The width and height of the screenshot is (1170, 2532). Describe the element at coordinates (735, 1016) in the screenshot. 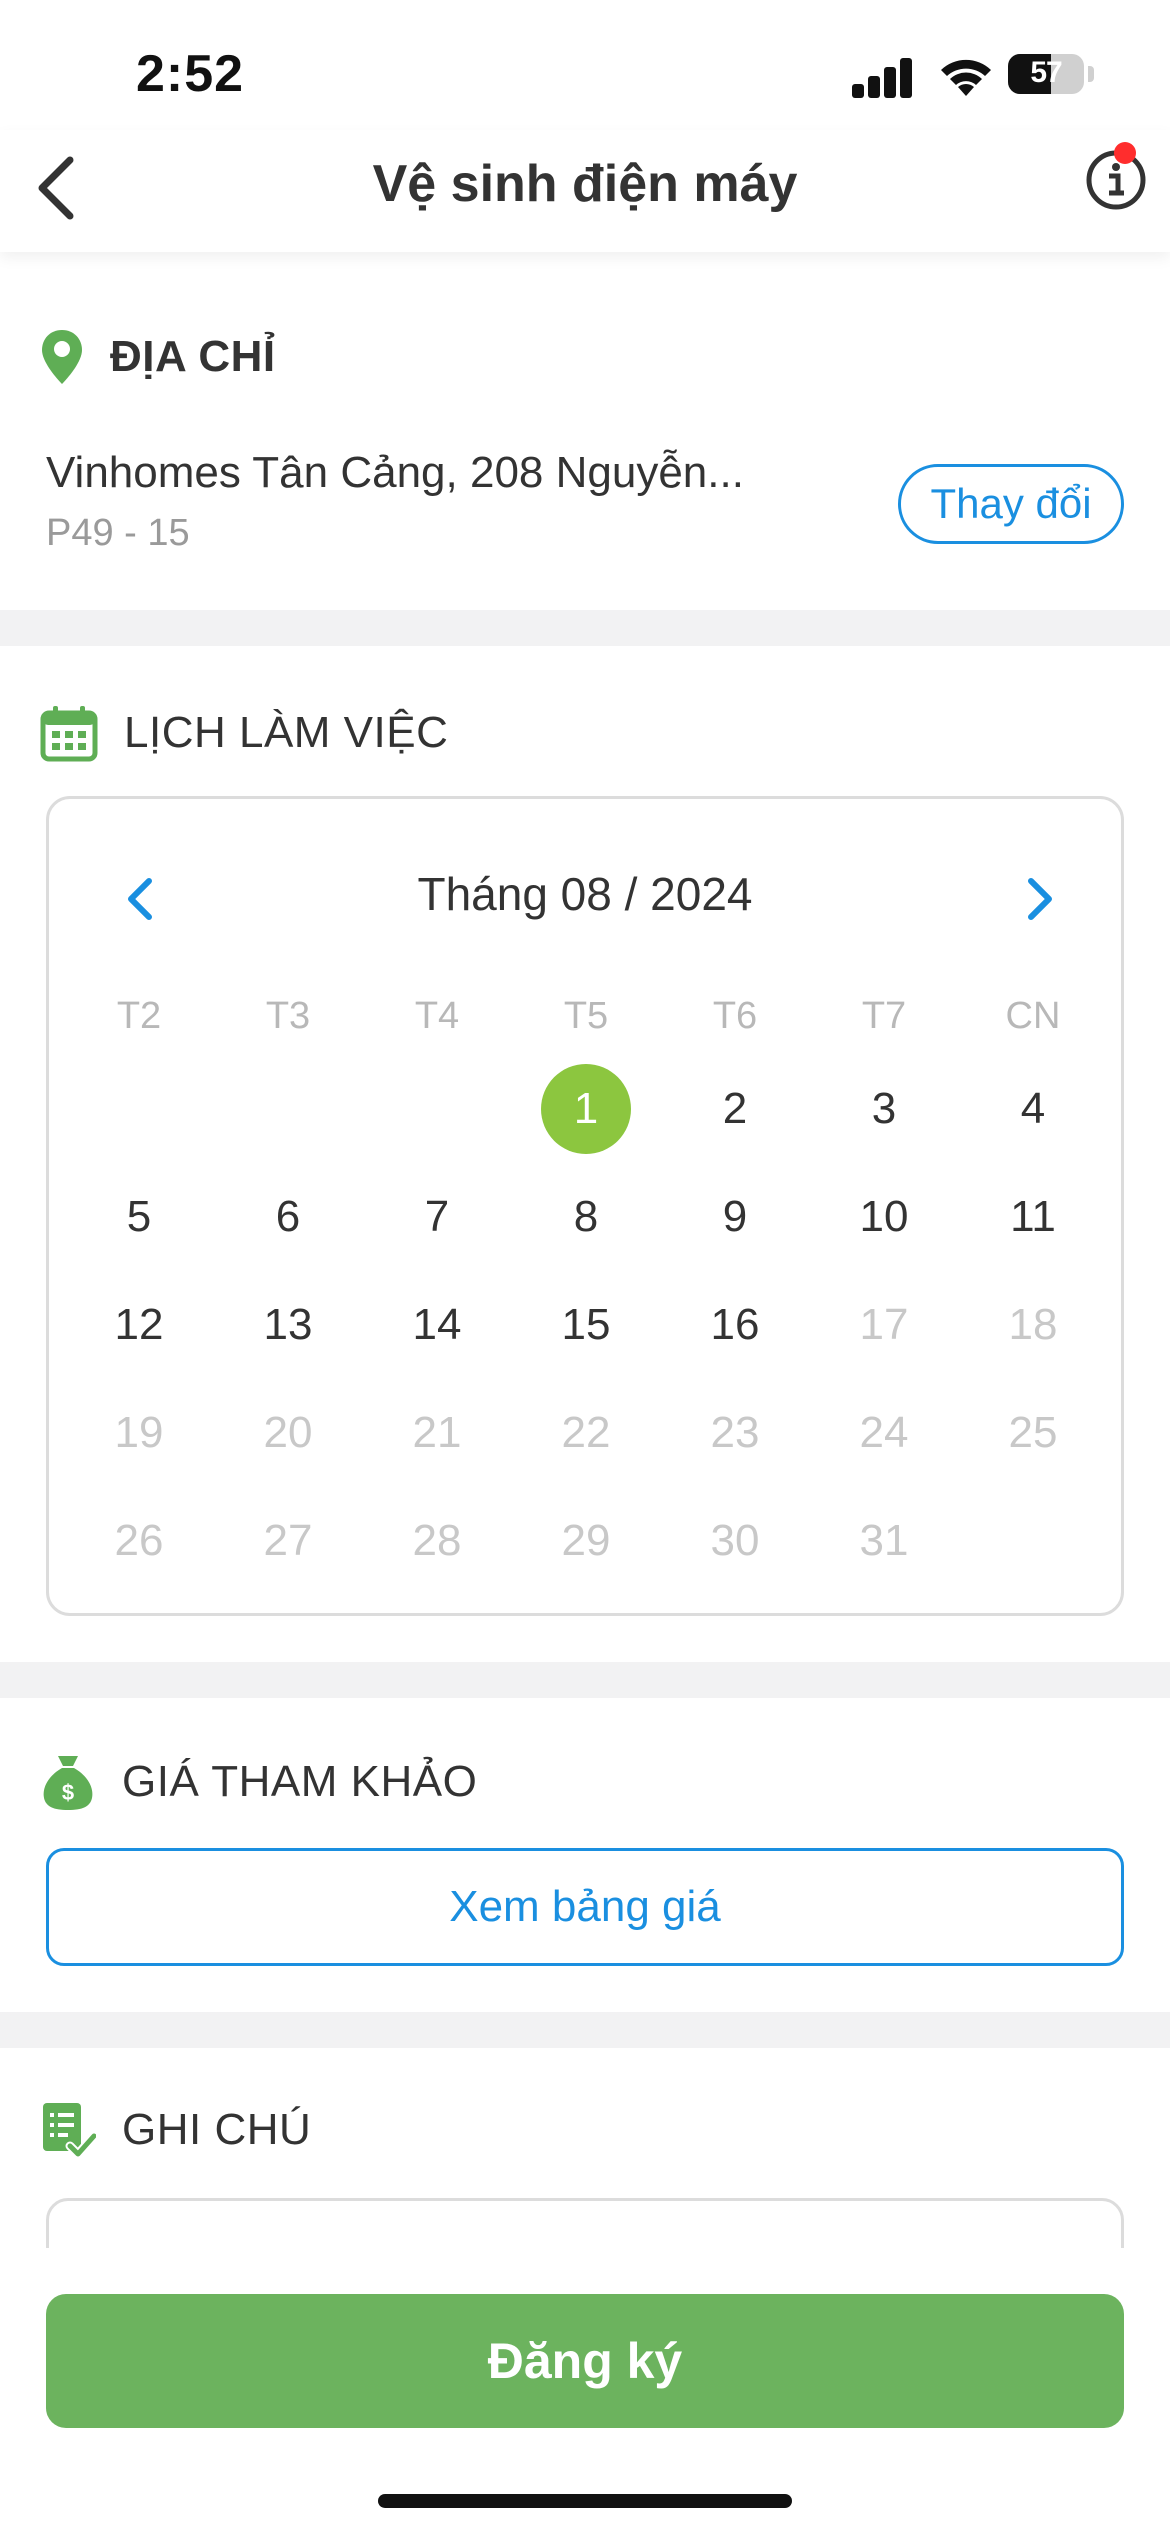

I see `weekday-t6: T6` at that location.